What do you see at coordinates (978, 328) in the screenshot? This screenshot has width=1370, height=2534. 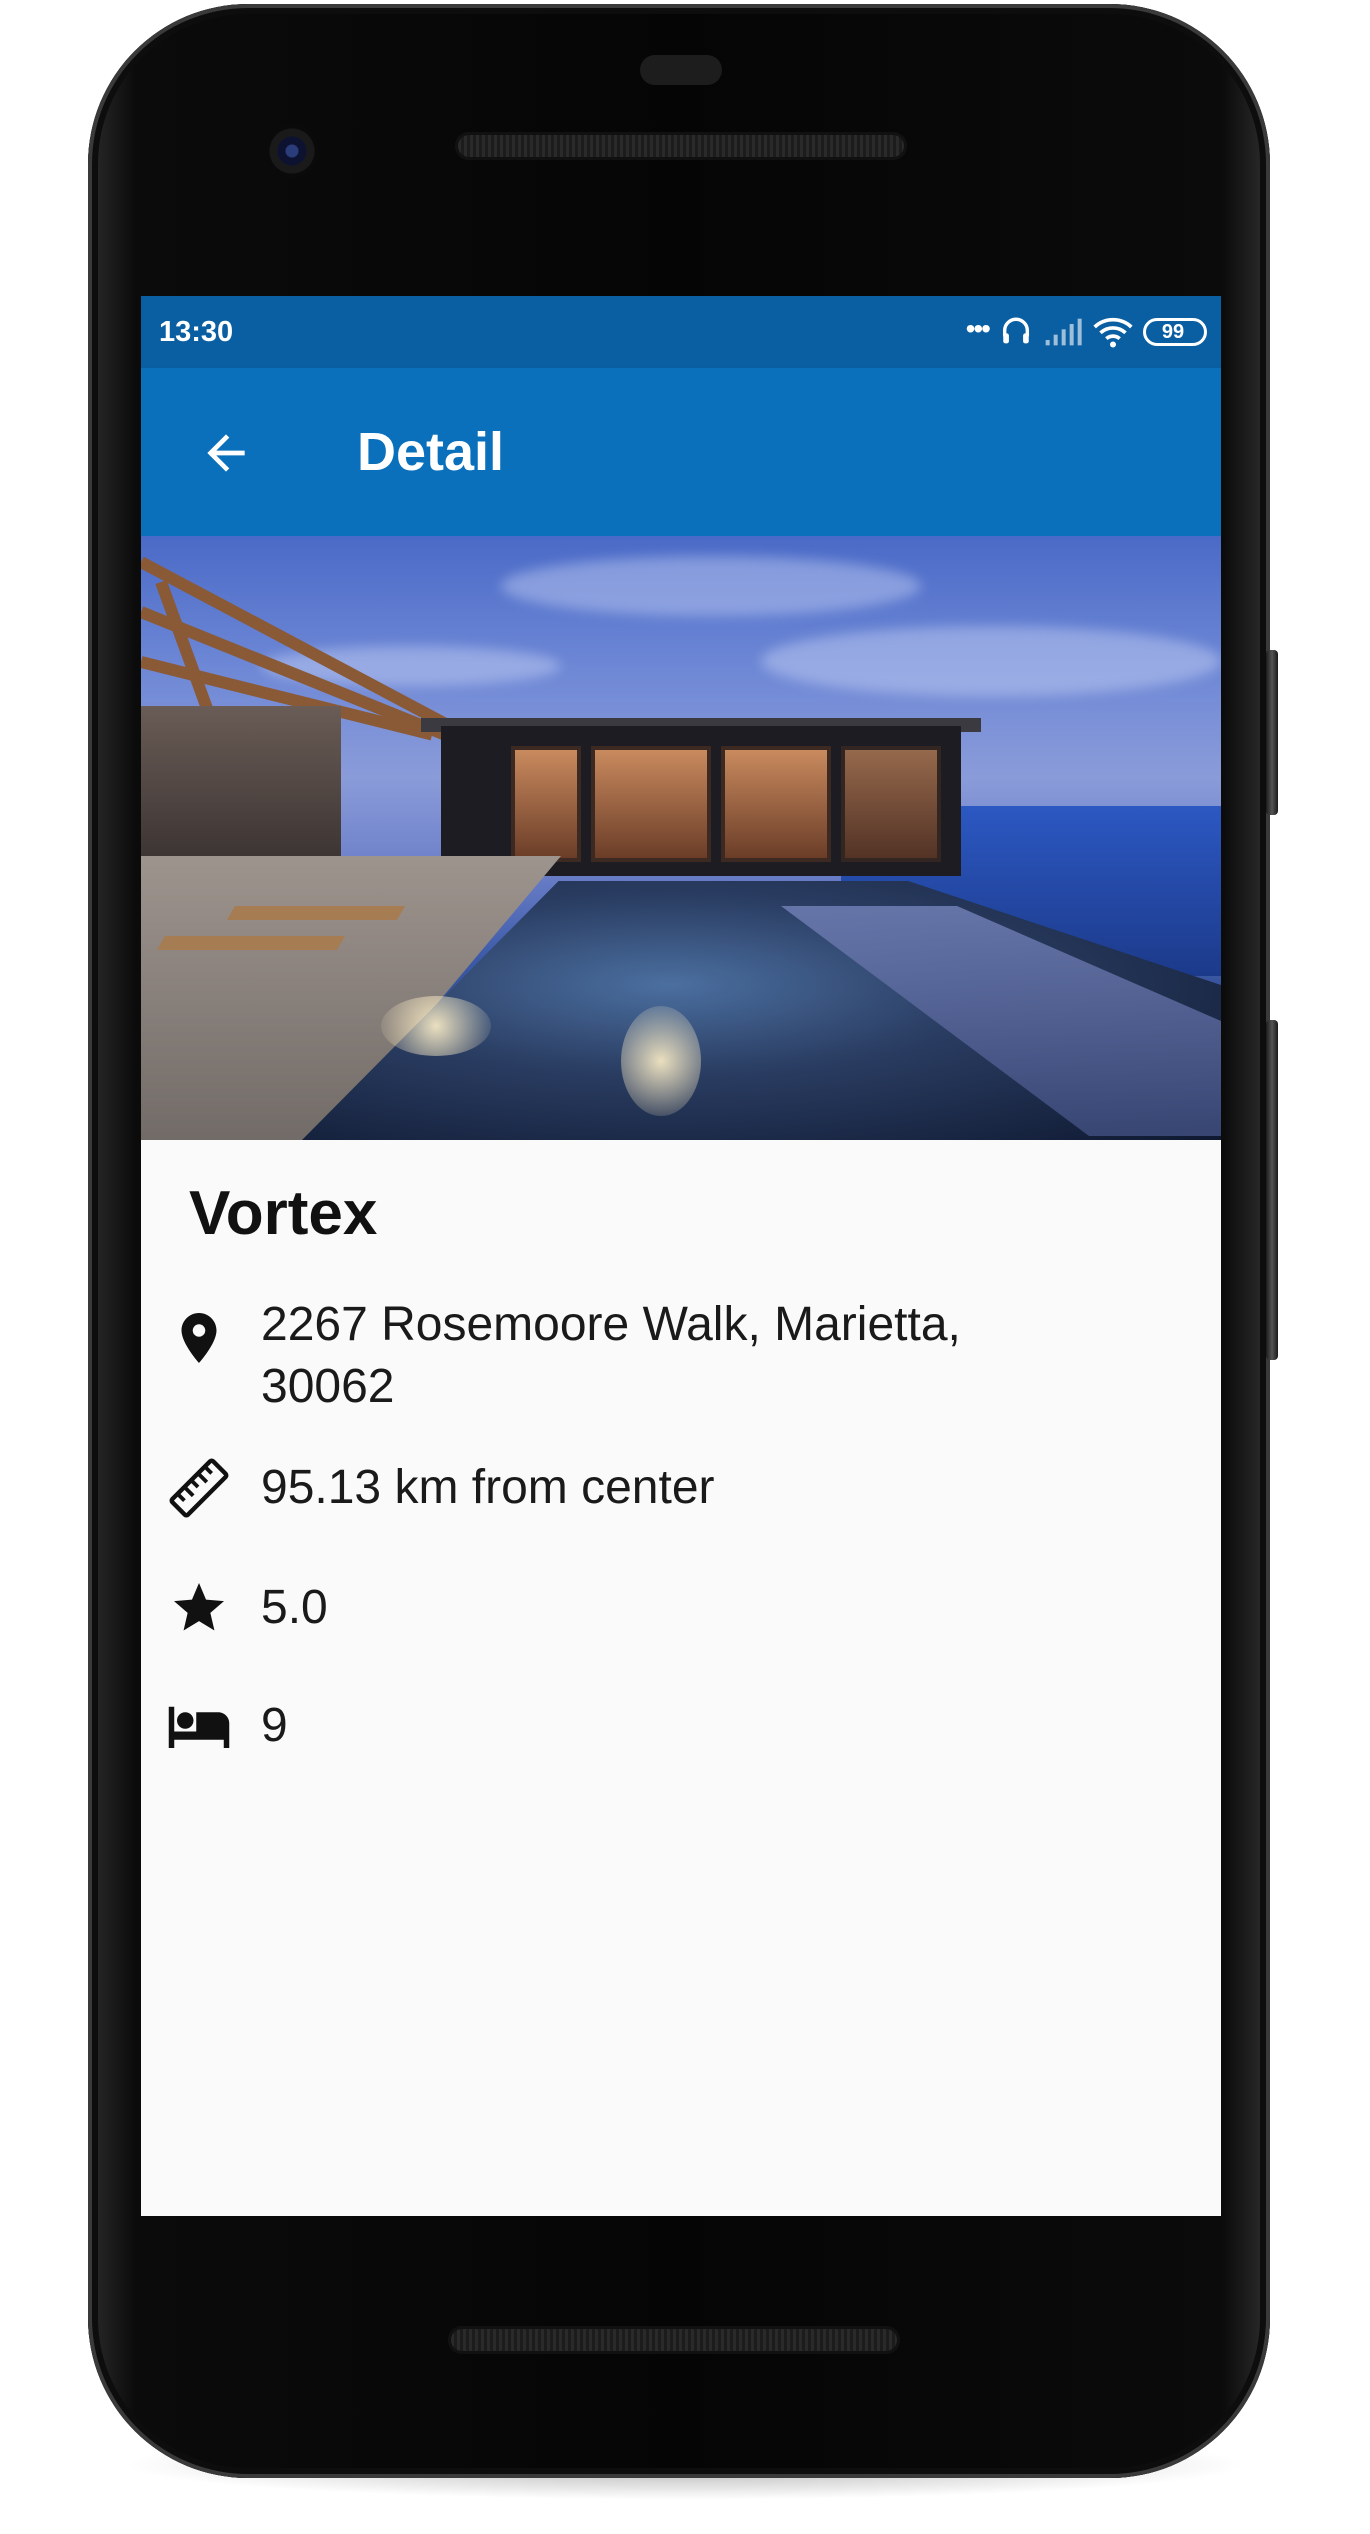 I see `more-dots-icon: •••` at bounding box center [978, 328].